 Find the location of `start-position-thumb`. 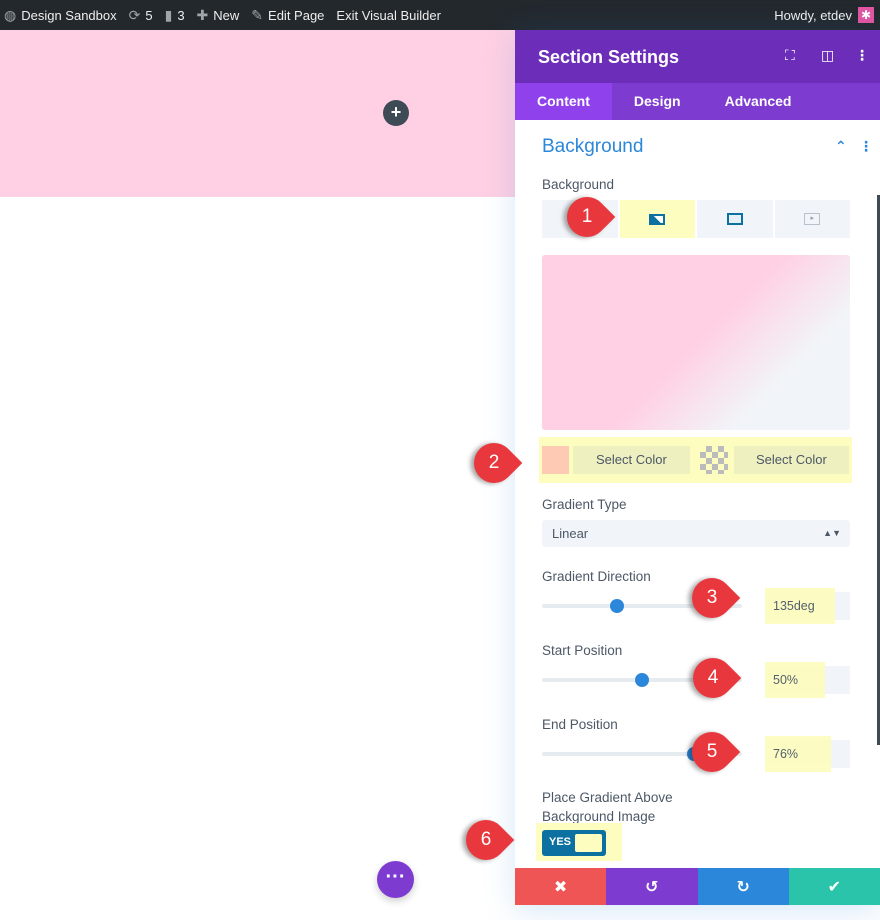

start-position-thumb is located at coordinates (642, 680).